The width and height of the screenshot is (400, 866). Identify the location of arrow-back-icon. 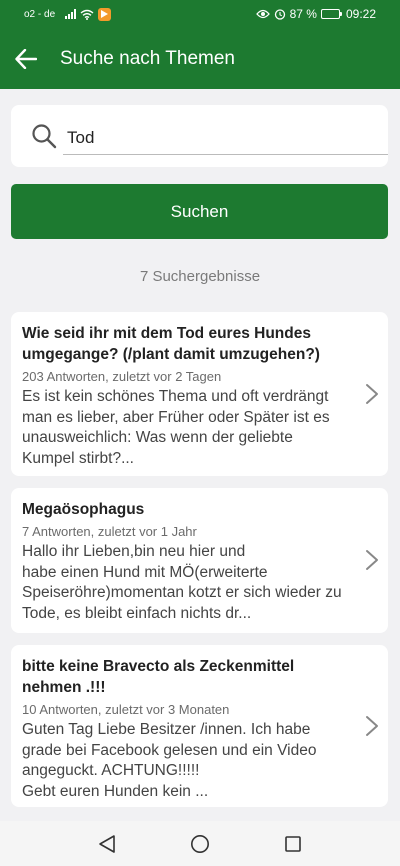
(26, 58).